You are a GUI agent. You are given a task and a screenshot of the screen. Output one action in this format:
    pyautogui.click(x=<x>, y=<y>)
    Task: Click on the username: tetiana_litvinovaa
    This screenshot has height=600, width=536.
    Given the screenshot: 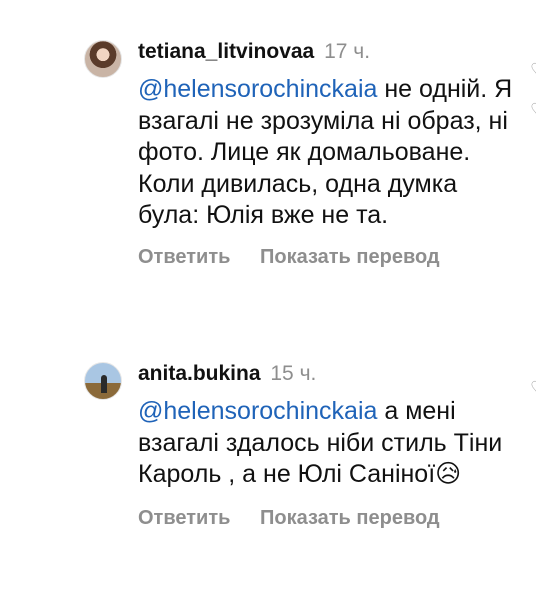 What is the action you would take?
    pyautogui.click(x=226, y=51)
    